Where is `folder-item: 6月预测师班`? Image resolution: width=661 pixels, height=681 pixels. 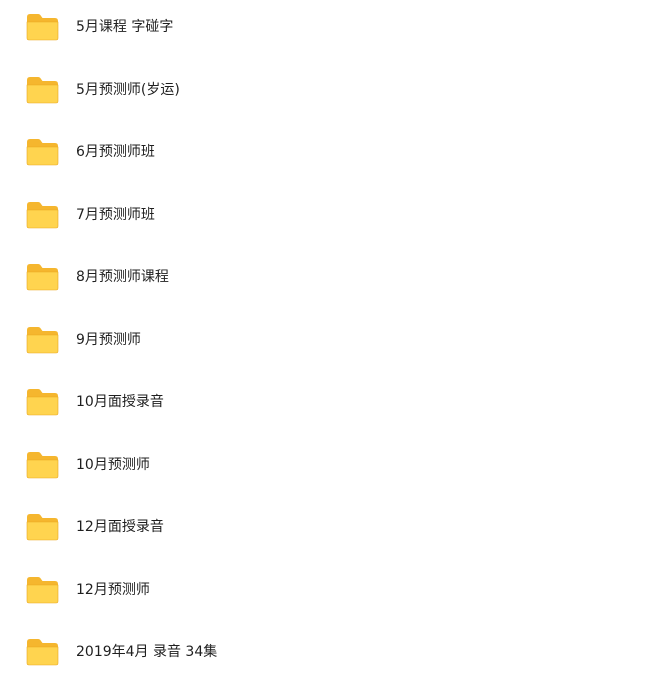 folder-item: 6月预测师班 is located at coordinates (330, 152).